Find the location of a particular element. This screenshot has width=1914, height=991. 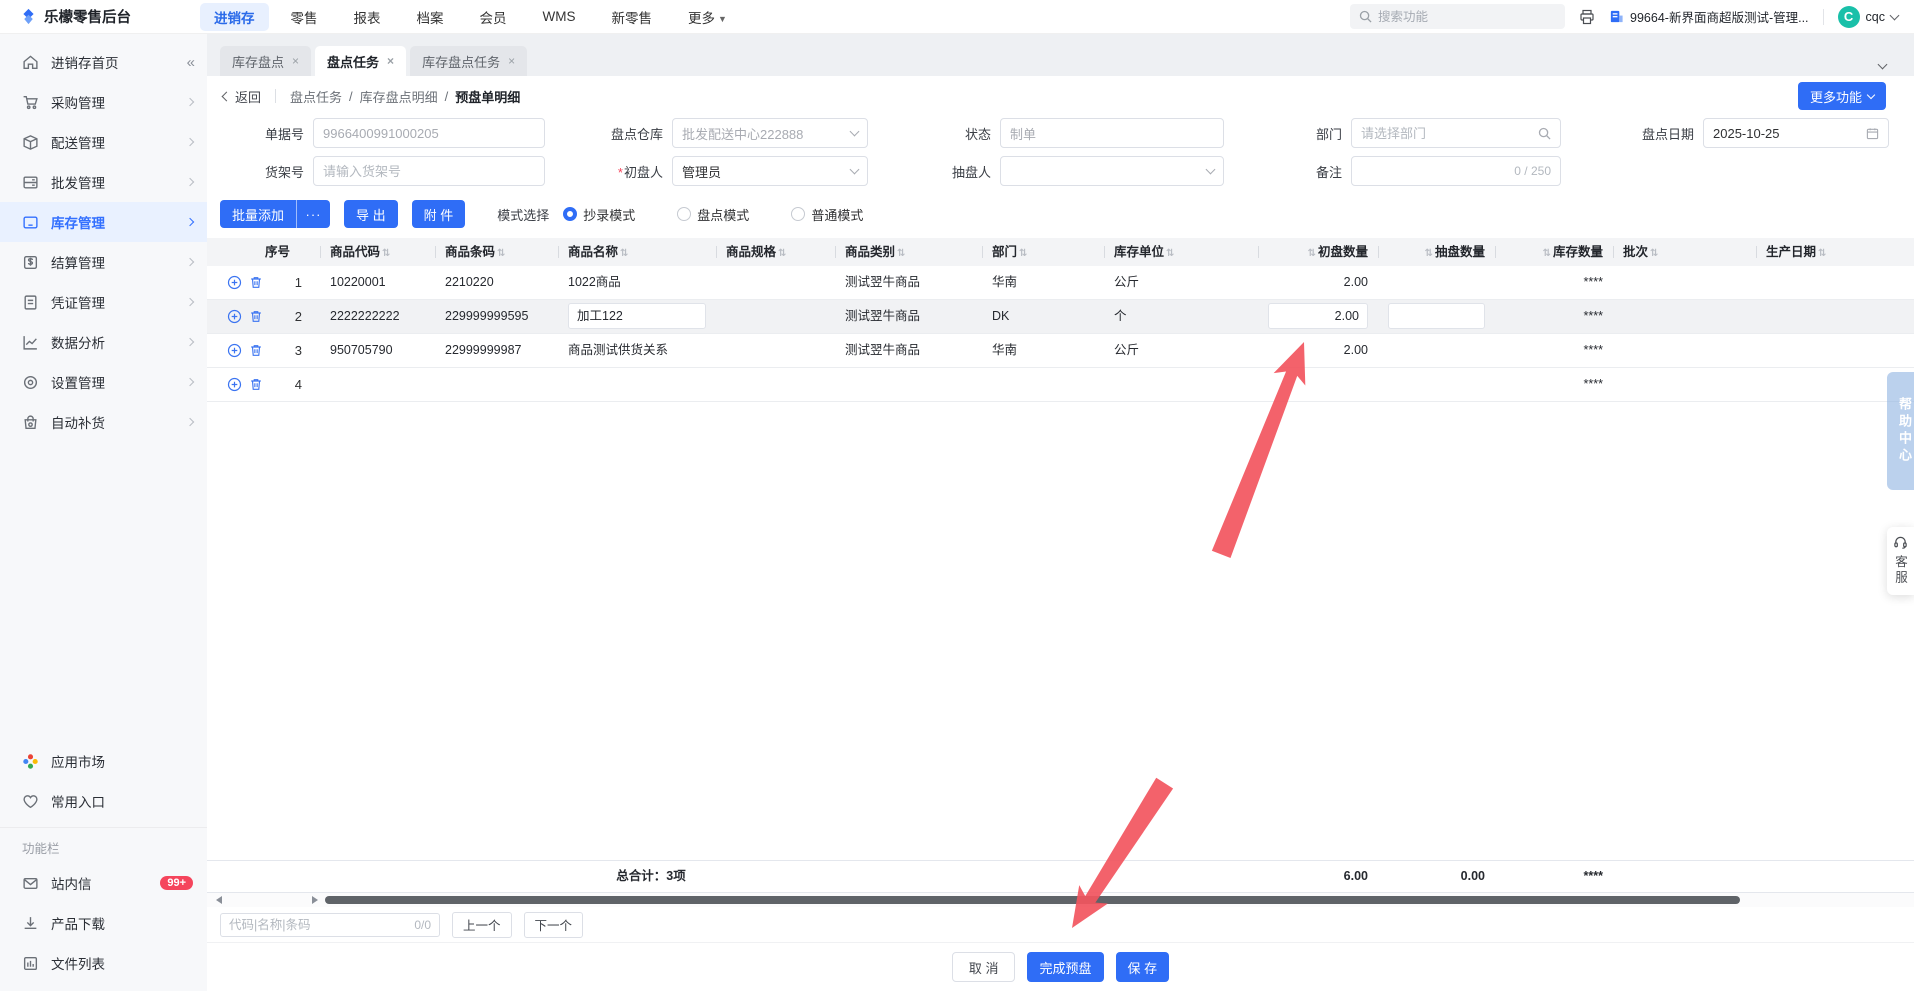

first-qty-edit-input: 2.00 is located at coordinates (1318, 316).